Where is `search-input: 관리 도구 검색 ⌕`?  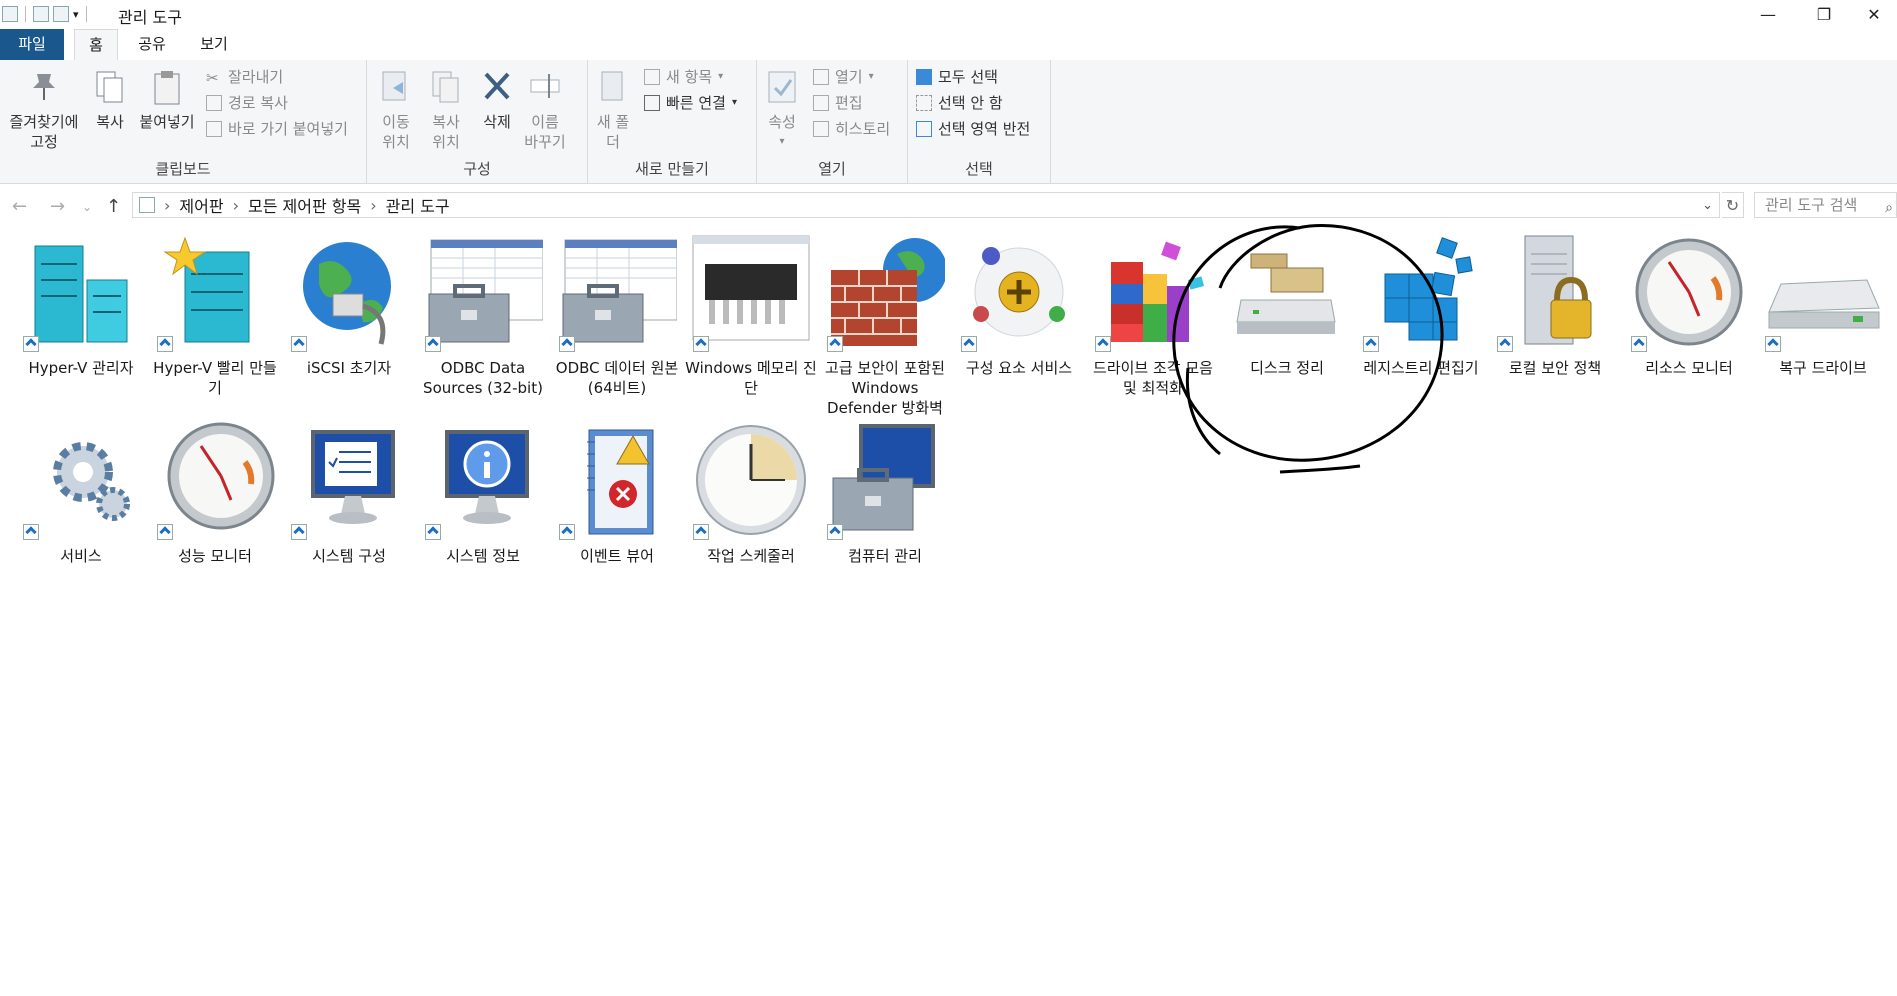
search-input: 관리 도구 검색 ⌕ is located at coordinates (1825, 205).